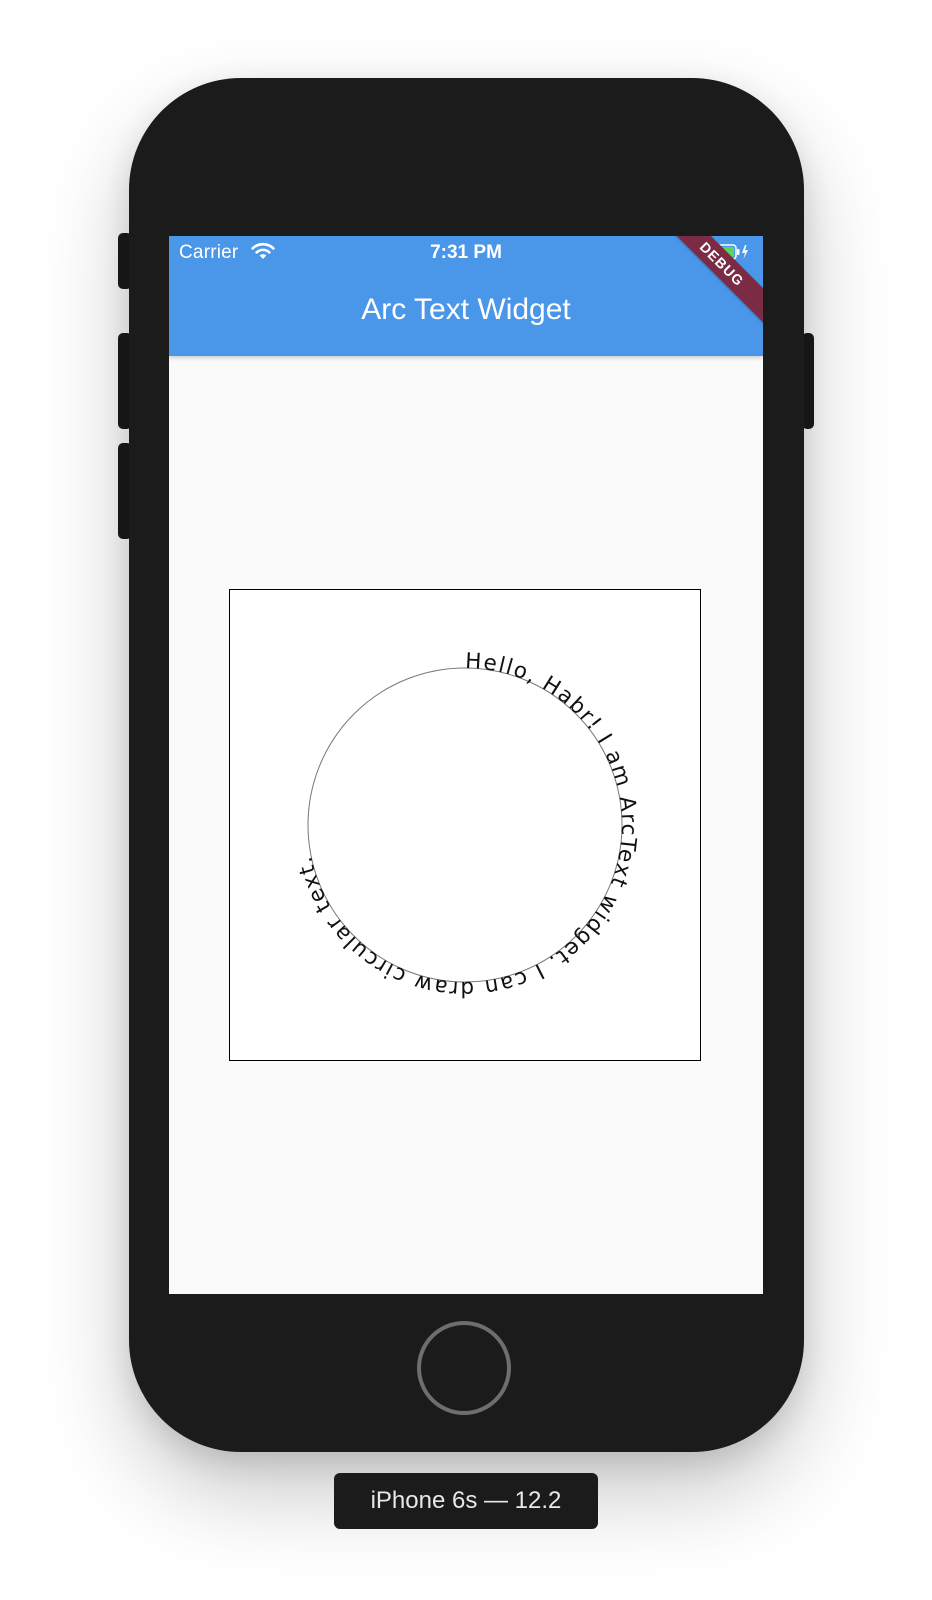 Image resolution: width=932 pixels, height=1600 pixels. Describe the element at coordinates (466, 1501) in the screenshot. I see `device-label: iPhone 6s — 12.2` at that location.